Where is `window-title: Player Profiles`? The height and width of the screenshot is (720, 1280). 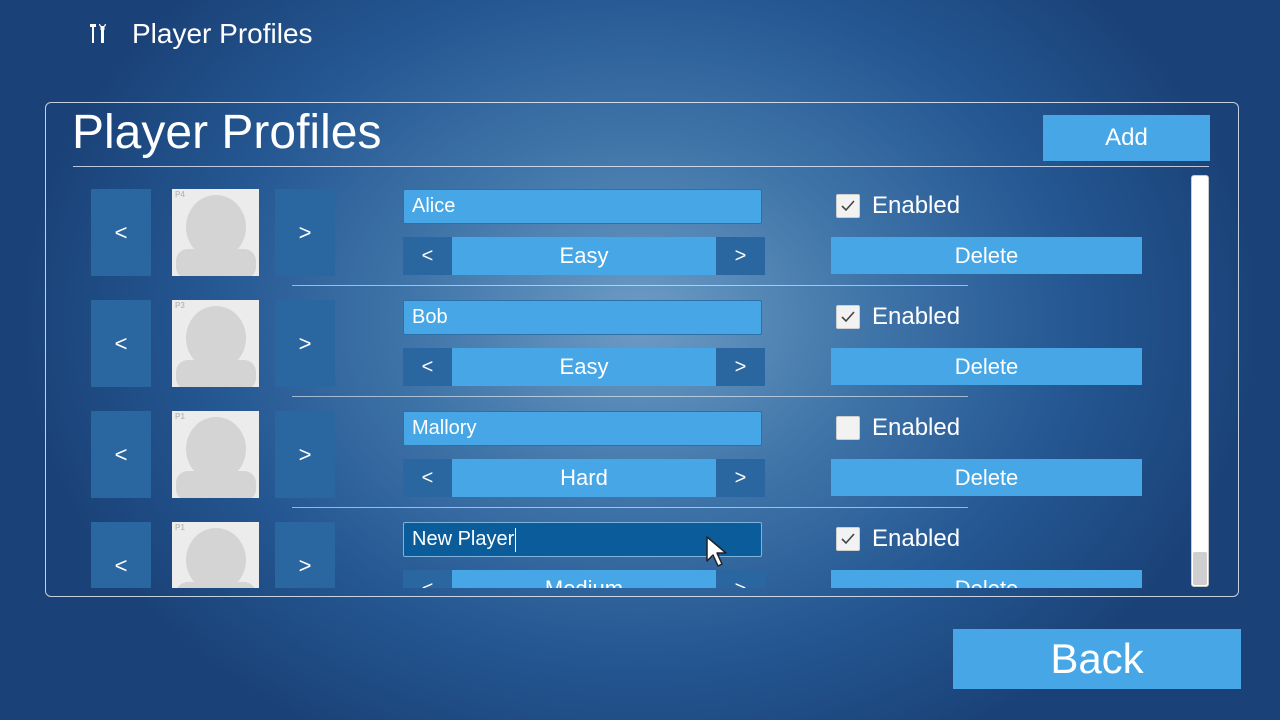
window-title: Player Profiles is located at coordinates (222, 33).